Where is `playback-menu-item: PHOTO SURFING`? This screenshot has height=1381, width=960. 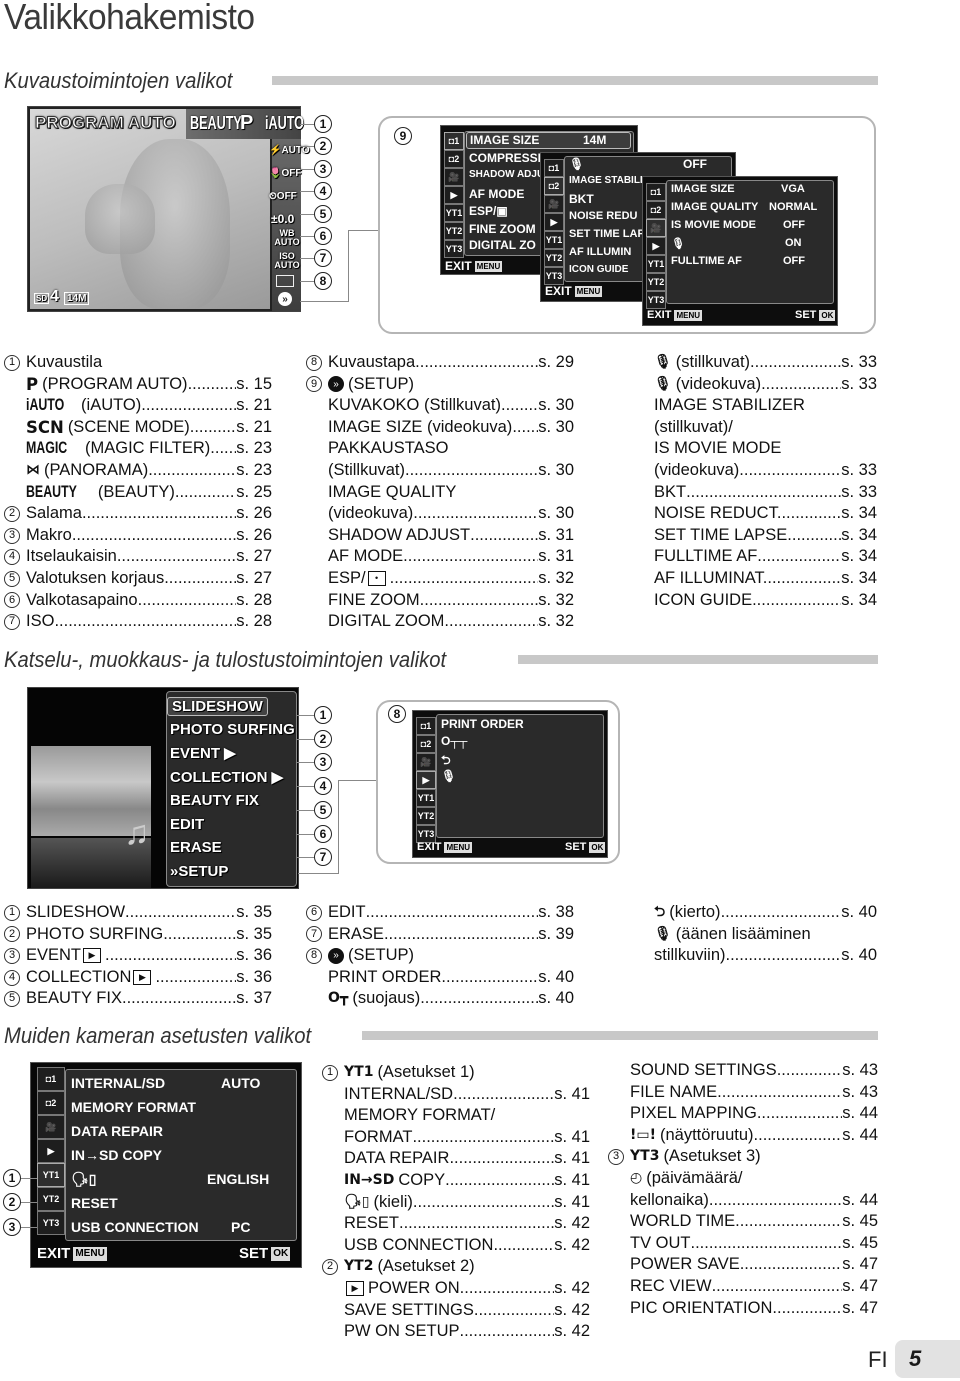
playback-menu-item: PHOTO SURFING is located at coordinates (232, 729).